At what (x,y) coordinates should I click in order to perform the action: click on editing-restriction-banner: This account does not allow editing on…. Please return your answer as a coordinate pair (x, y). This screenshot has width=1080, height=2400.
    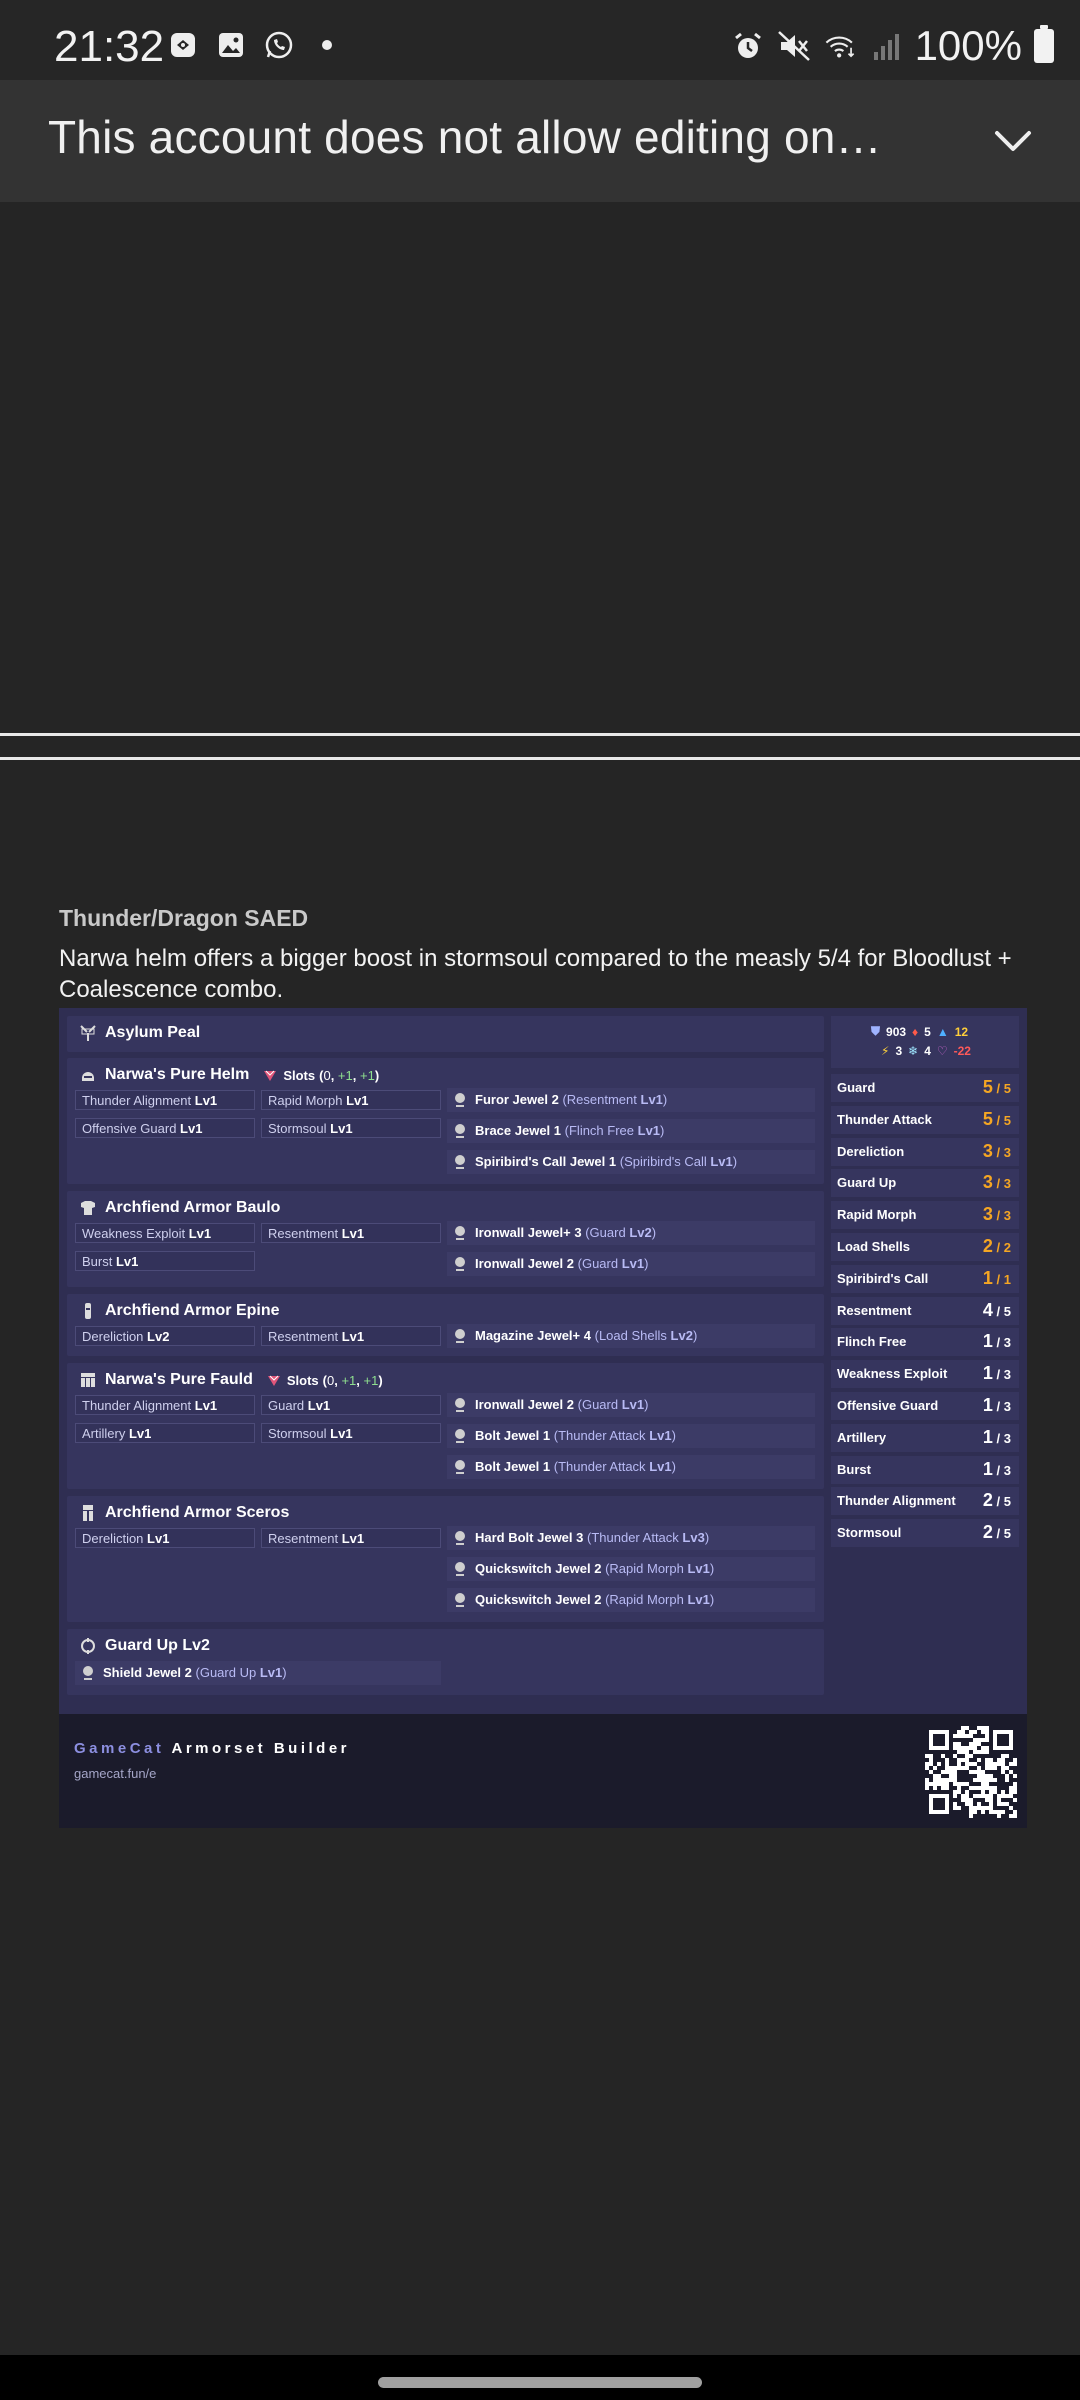
    Looking at the image, I should click on (540, 141).